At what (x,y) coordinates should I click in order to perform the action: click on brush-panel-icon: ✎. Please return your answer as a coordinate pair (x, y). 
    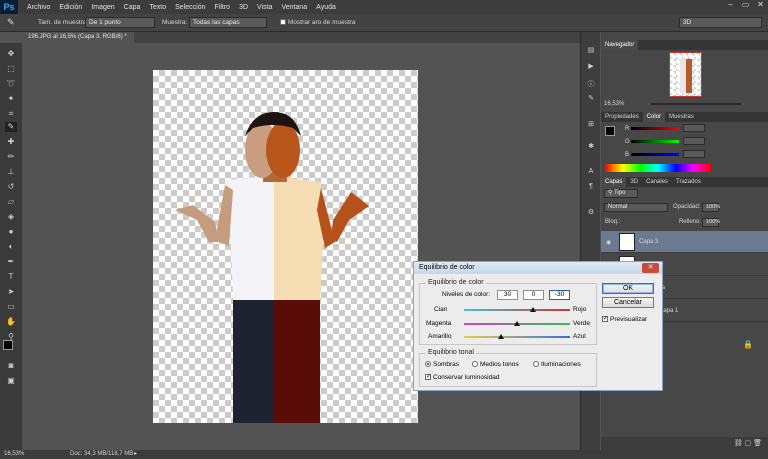
    Looking at the image, I should click on (591, 98).